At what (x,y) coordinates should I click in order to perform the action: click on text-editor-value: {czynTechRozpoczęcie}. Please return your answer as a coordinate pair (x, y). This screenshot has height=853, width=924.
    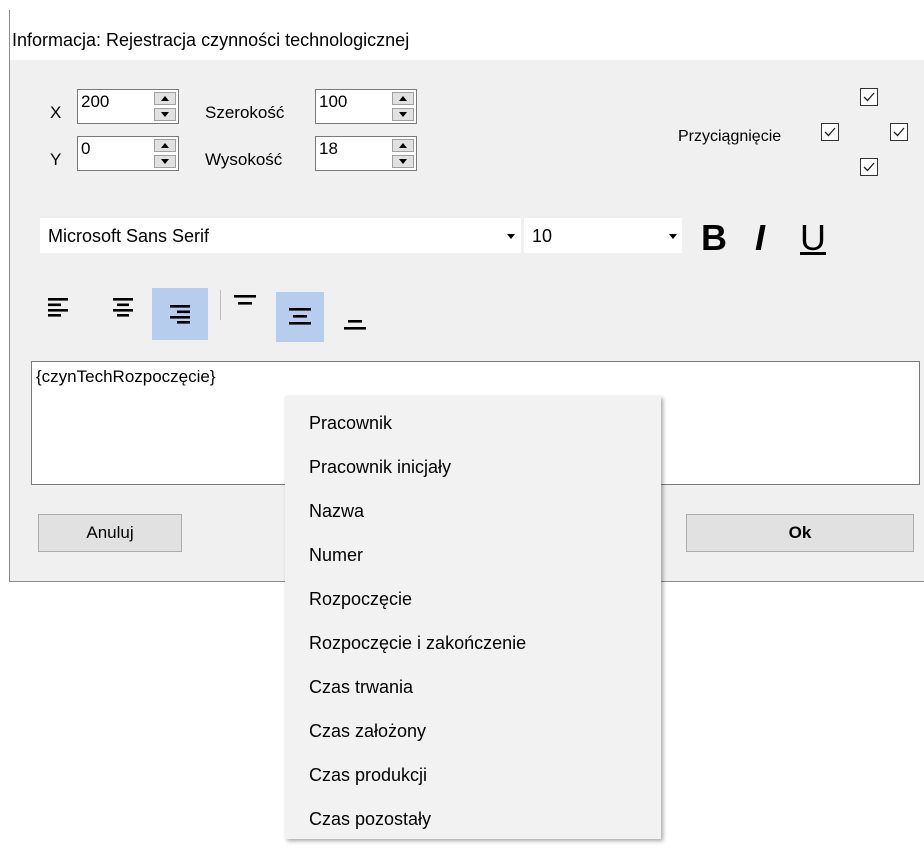
    Looking at the image, I should click on (126, 376).